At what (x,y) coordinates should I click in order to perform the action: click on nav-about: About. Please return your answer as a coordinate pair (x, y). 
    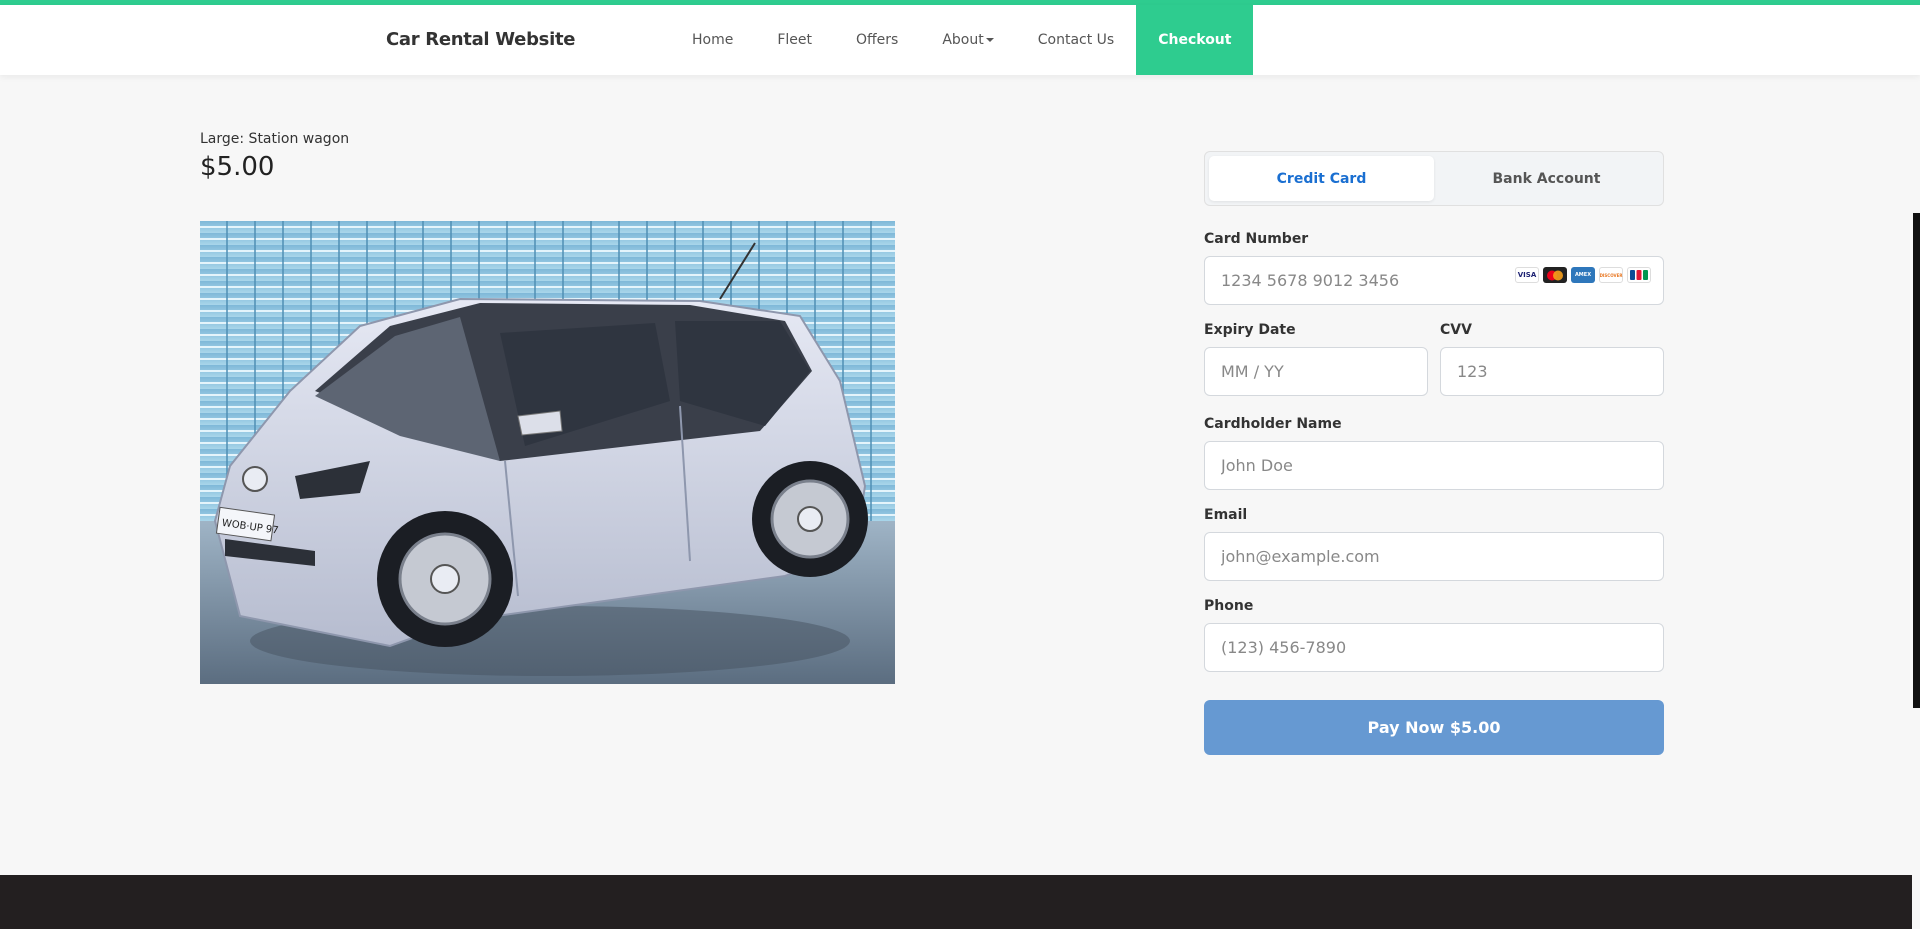
    Looking at the image, I should click on (967, 40).